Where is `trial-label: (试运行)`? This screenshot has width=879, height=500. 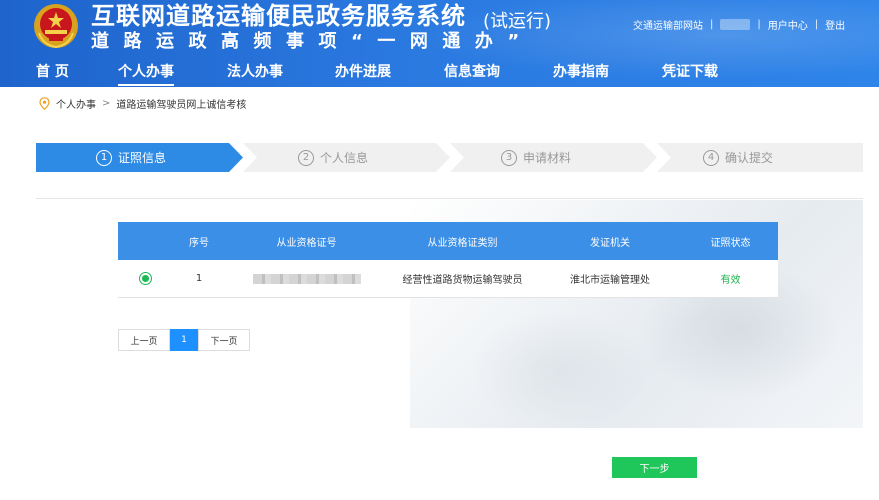 trial-label: (试运行) is located at coordinates (517, 21).